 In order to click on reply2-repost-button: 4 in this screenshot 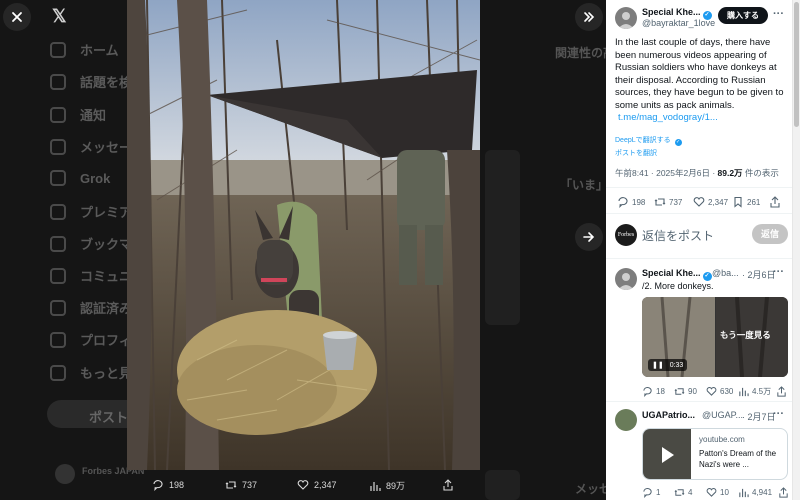, I will do `click(683, 492)`.